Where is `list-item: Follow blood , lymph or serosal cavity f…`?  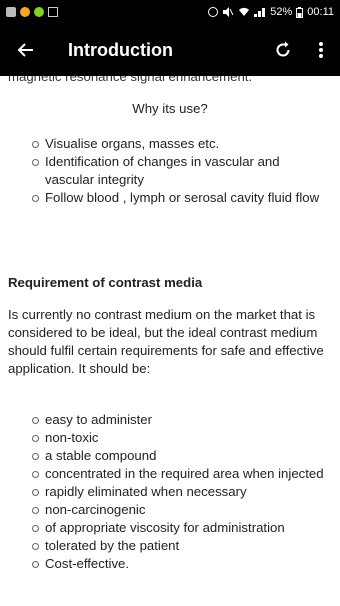
list-item: Follow blood , lymph or serosal cavity f… is located at coordinates (182, 198).